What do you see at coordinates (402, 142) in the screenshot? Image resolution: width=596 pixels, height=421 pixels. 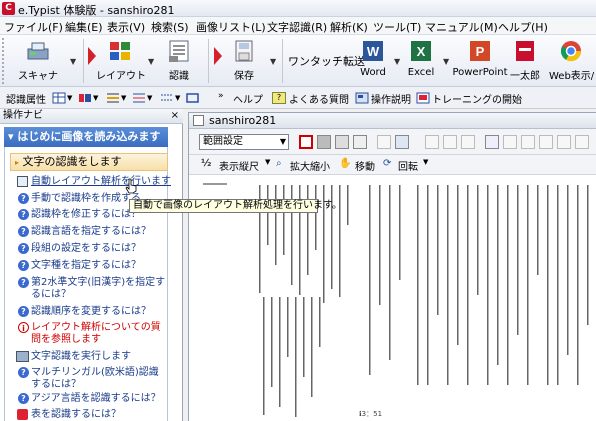 I see `image-tool-icon` at bounding box center [402, 142].